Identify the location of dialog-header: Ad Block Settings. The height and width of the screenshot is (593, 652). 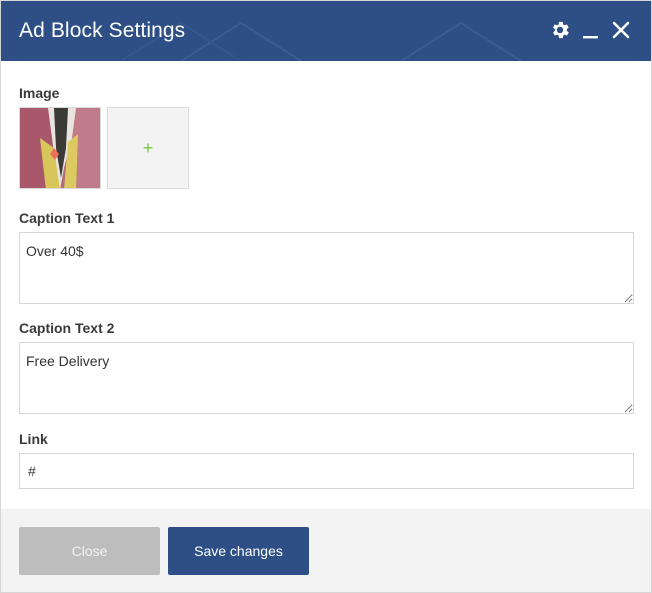
(326, 31).